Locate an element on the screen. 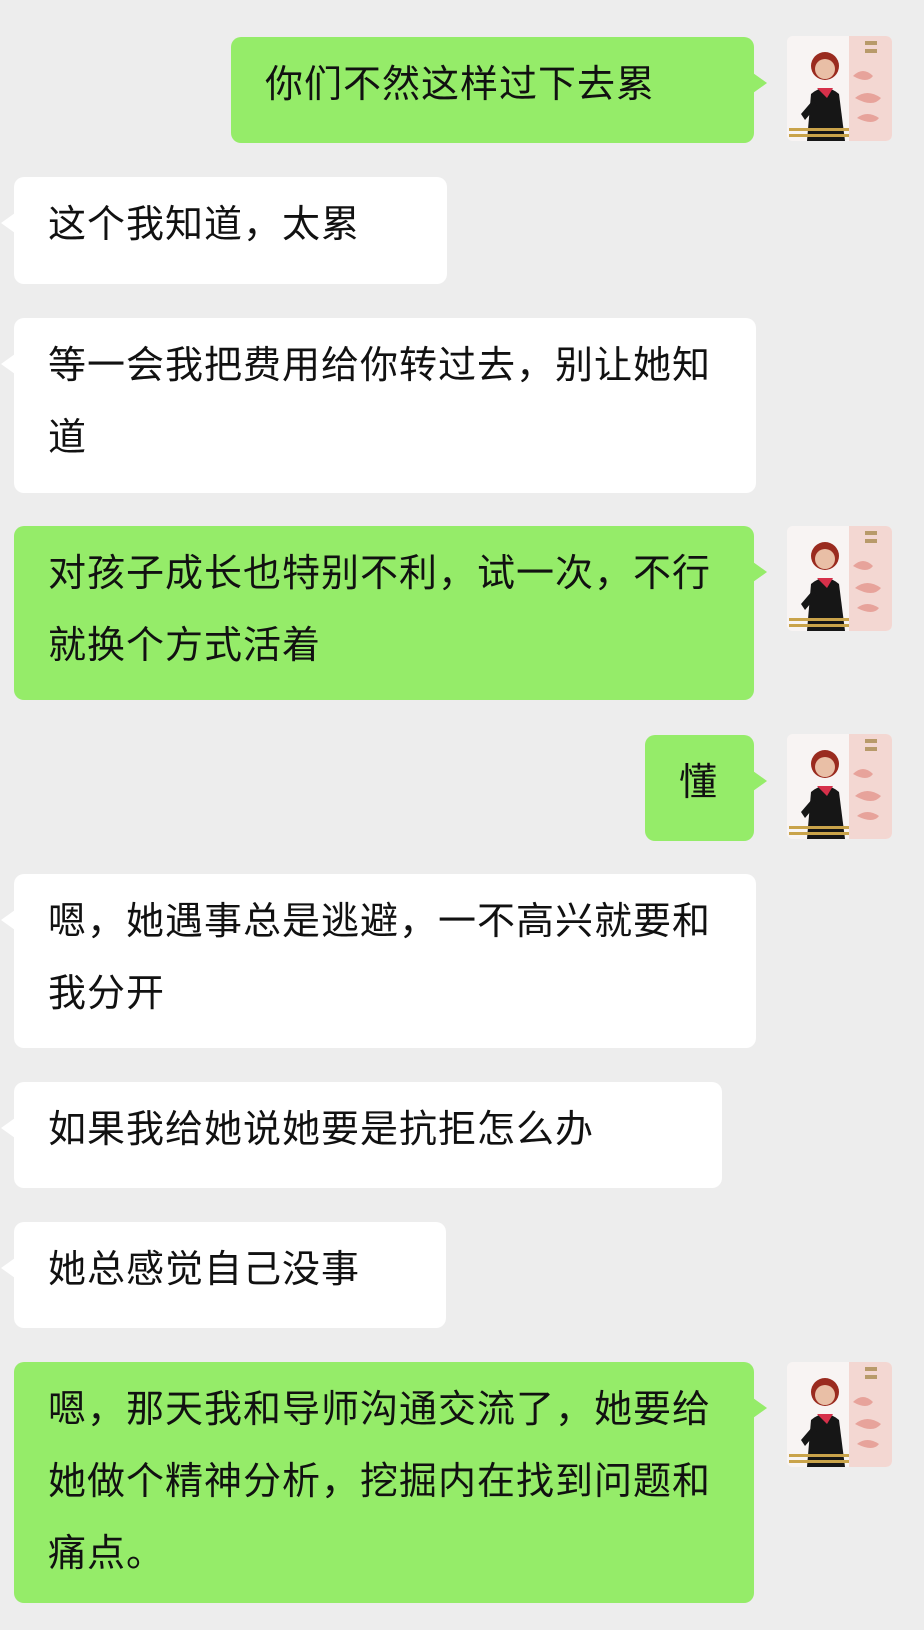  message-bubble-received: 这个我知道，太累 is located at coordinates (224, 230).